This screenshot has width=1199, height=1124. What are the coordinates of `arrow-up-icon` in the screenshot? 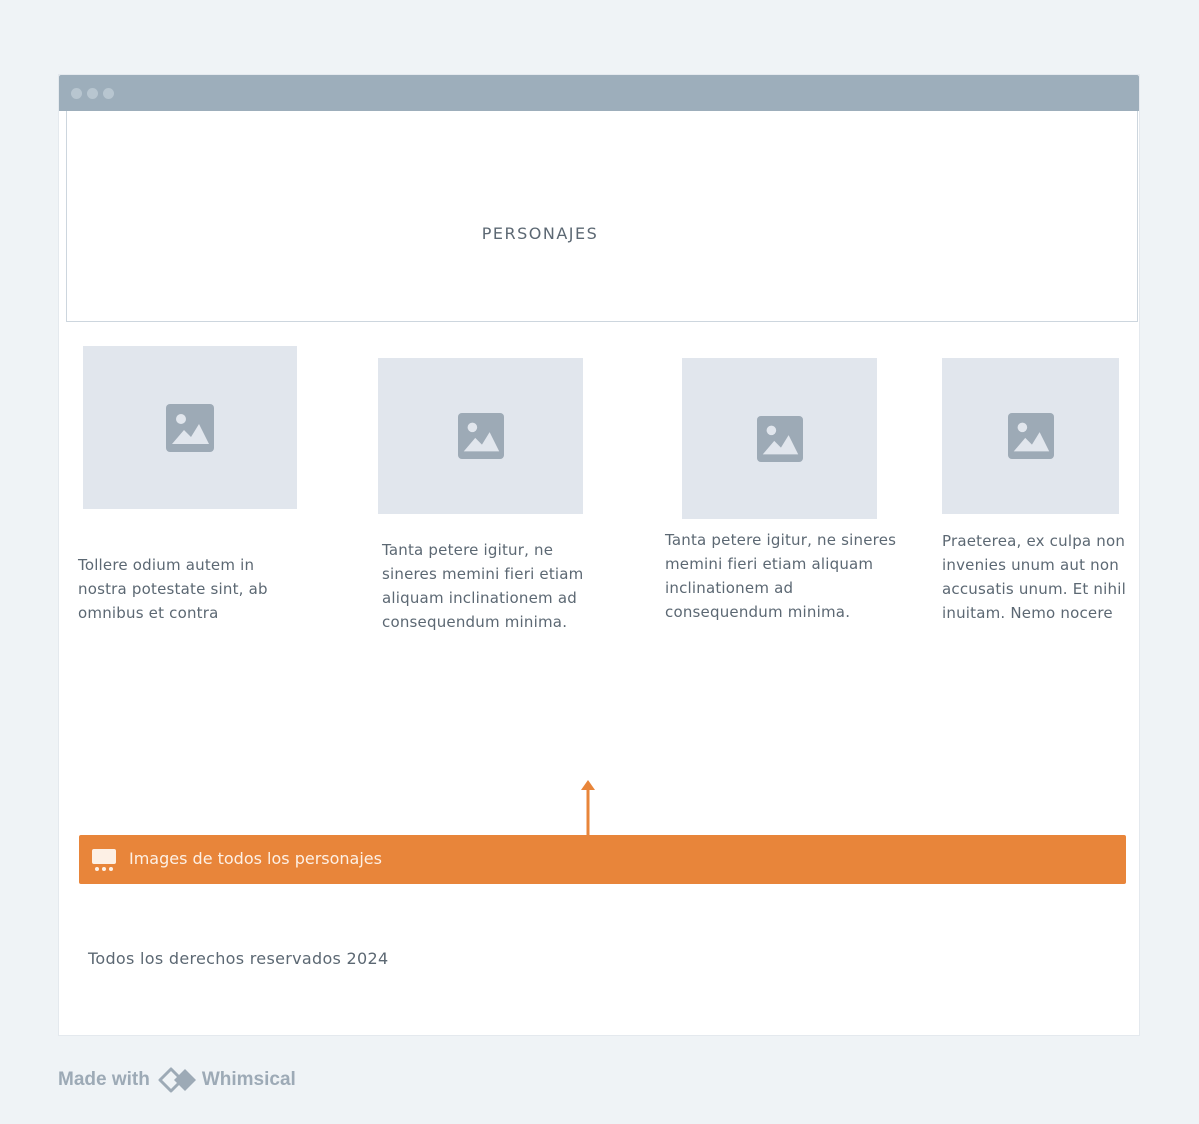 It's located at (588, 808).